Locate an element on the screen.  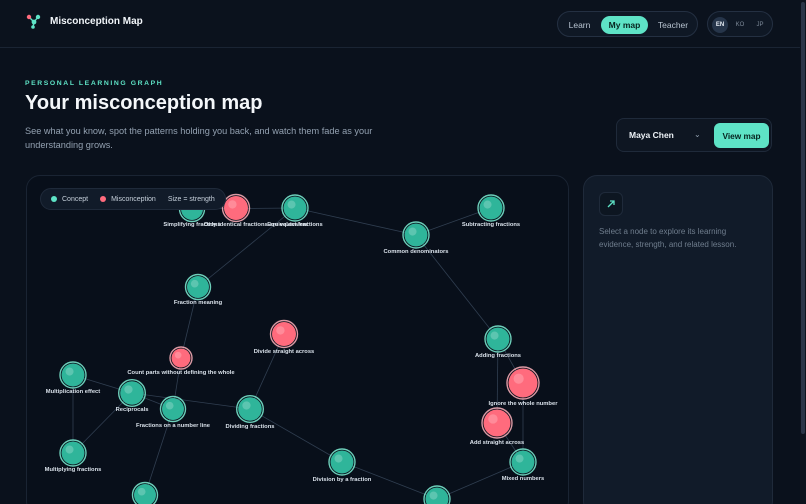
node-label: Adding fractions is located at coordinates (498, 356).